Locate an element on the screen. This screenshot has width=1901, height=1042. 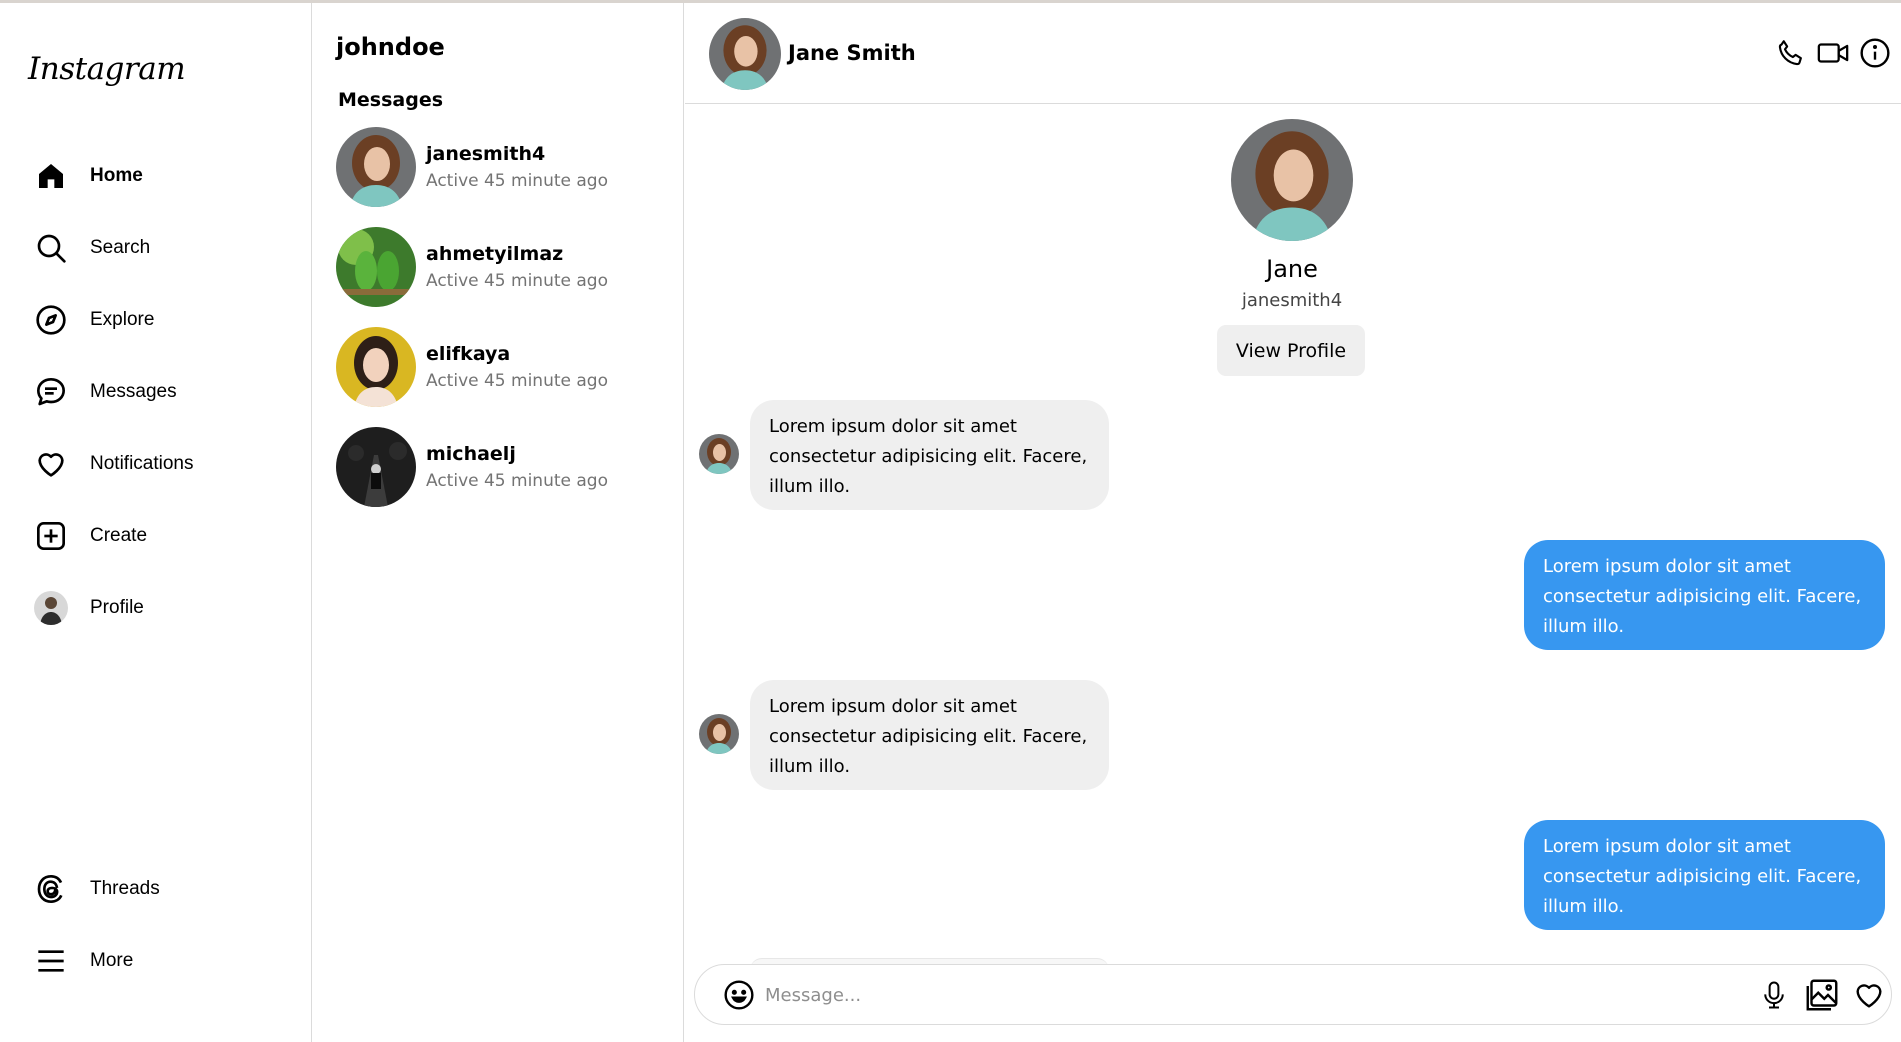
nav-label-more: More is located at coordinates (112, 960).